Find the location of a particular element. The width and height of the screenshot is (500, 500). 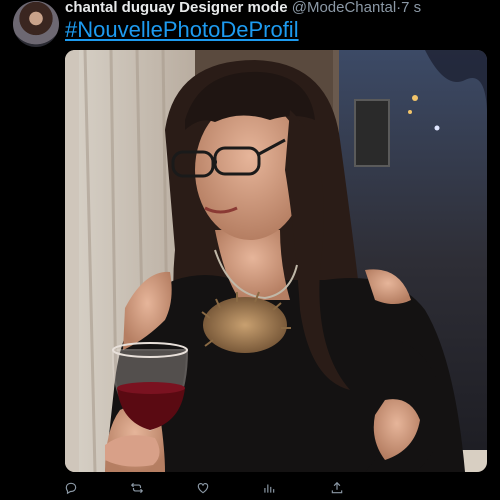

hashtag-link: #NouvellePhotoDeProfil is located at coordinates (182, 30).